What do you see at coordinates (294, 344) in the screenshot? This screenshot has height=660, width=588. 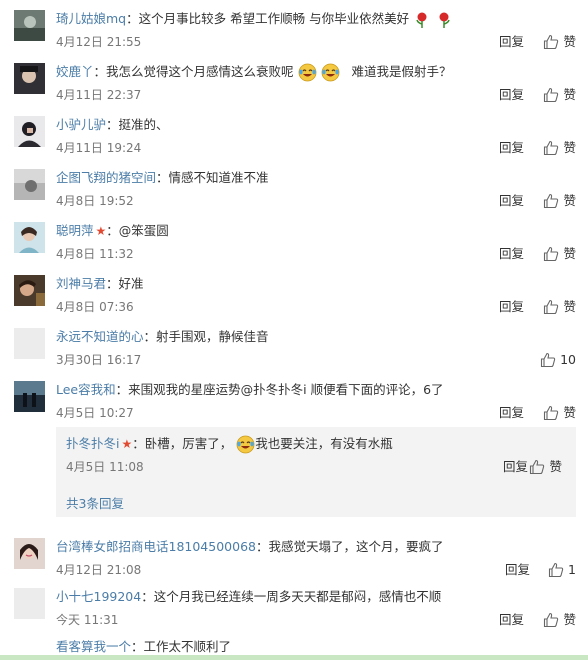 I see `comment-item: 永远不知道的心：射手围观，静候佳音 3月30日 16:17 10` at bounding box center [294, 344].